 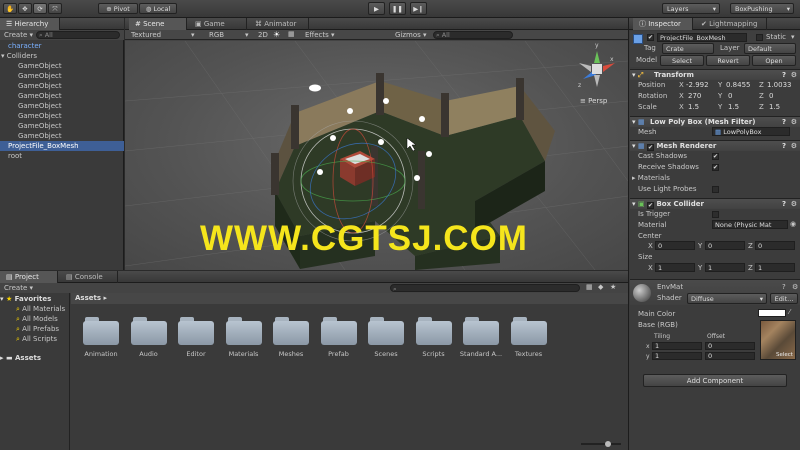 What do you see at coordinates (702, 37) in the screenshot?
I see `object-name-input: ProjectFile_BoxMesh` at bounding box center [702, 37].